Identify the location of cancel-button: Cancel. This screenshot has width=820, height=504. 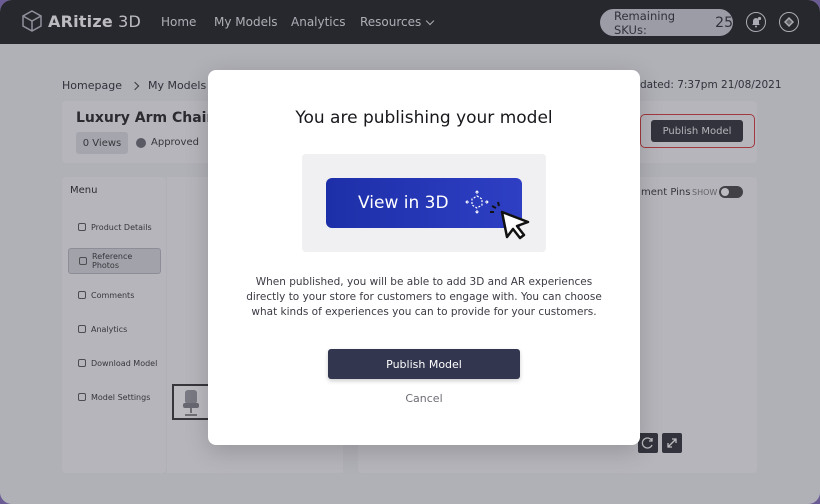
(424, 398).